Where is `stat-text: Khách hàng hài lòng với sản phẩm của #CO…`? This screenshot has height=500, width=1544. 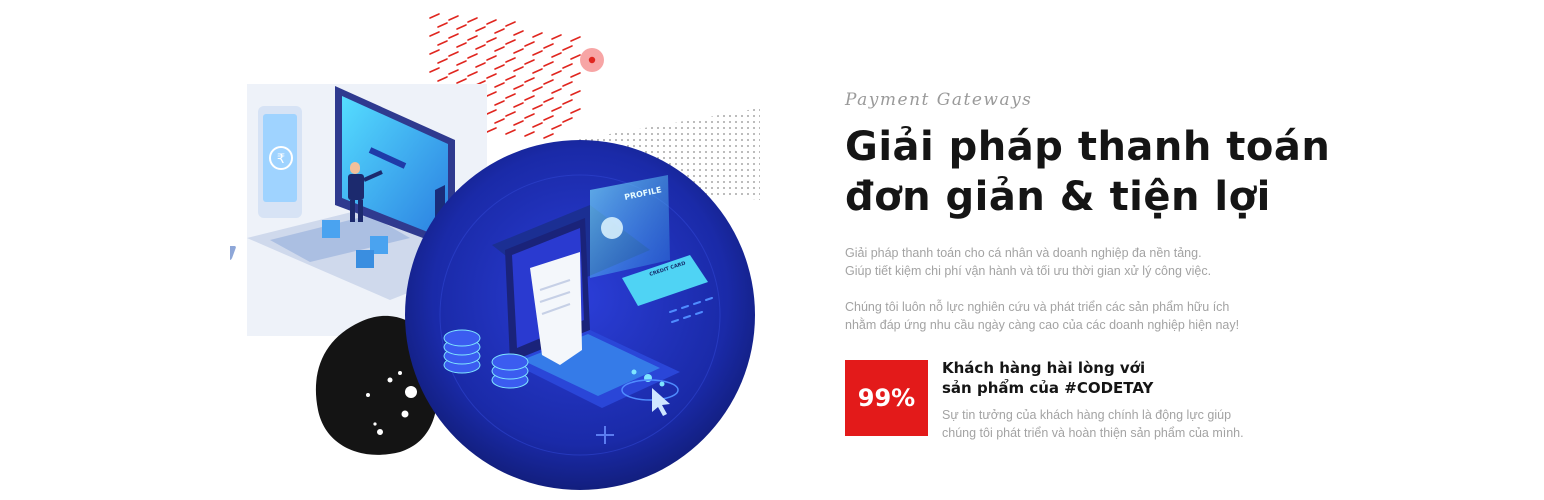 stat-text: Khách hàng hài lòng với sản phẩm của #CO… is located at coordinates (1182, 400).